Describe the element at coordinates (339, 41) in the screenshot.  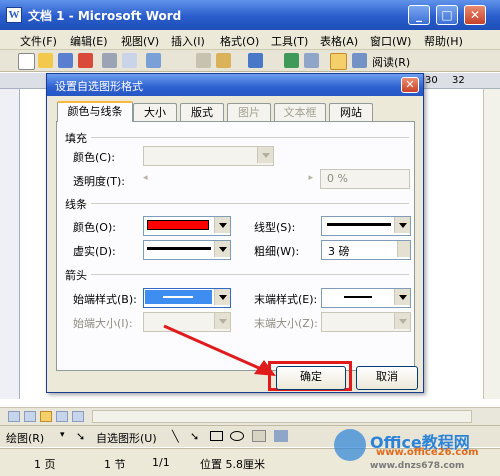
I see `menu-table: 表格(A)` at that location.